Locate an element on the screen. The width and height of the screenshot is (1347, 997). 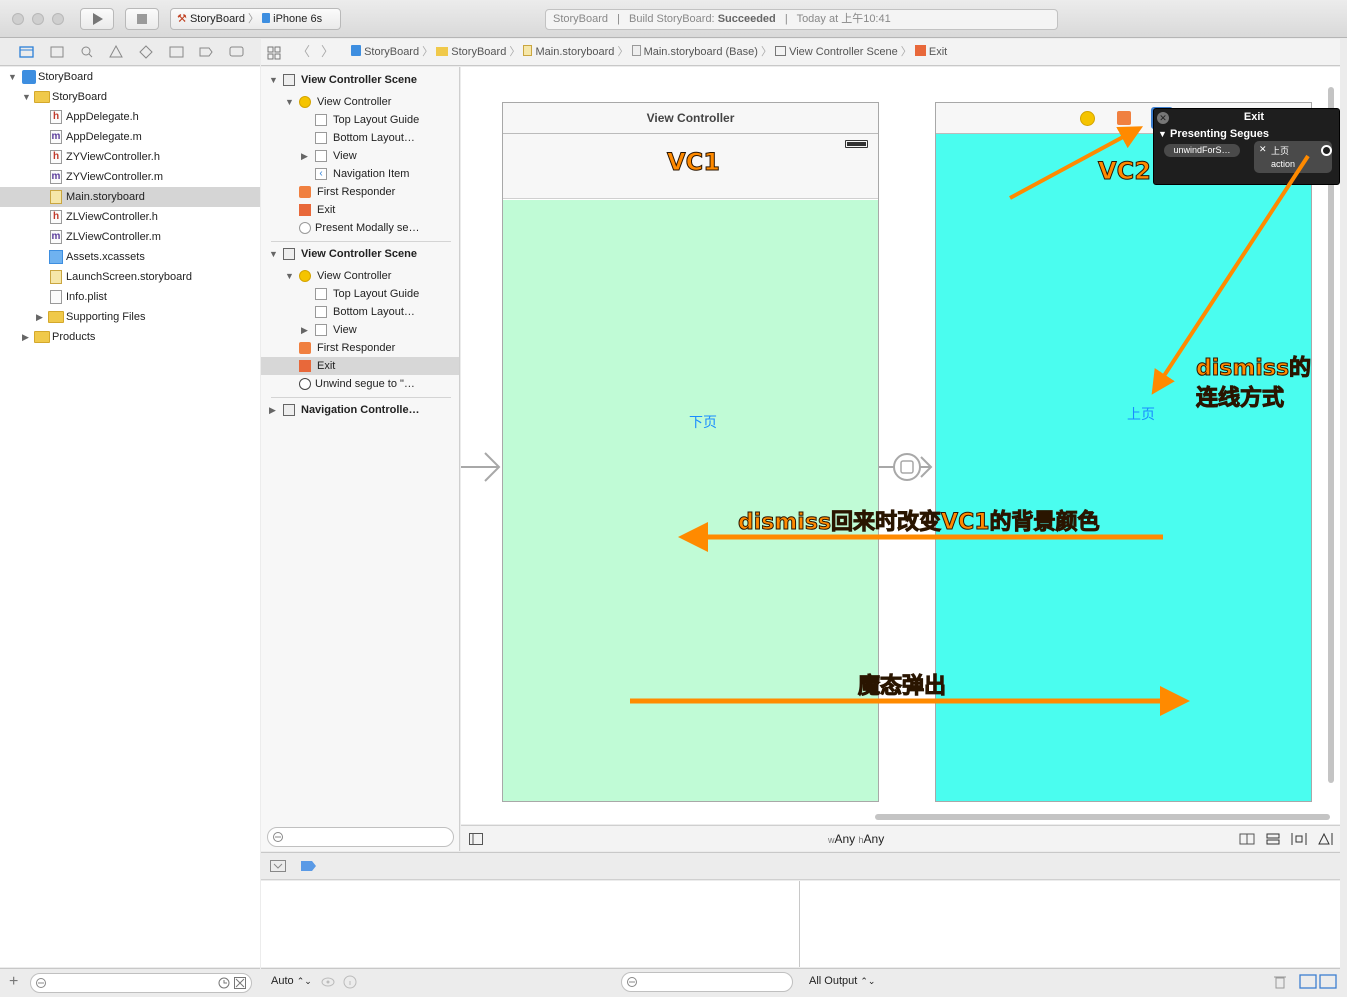
connection-well-icon is located at coordinates (1326, 150).